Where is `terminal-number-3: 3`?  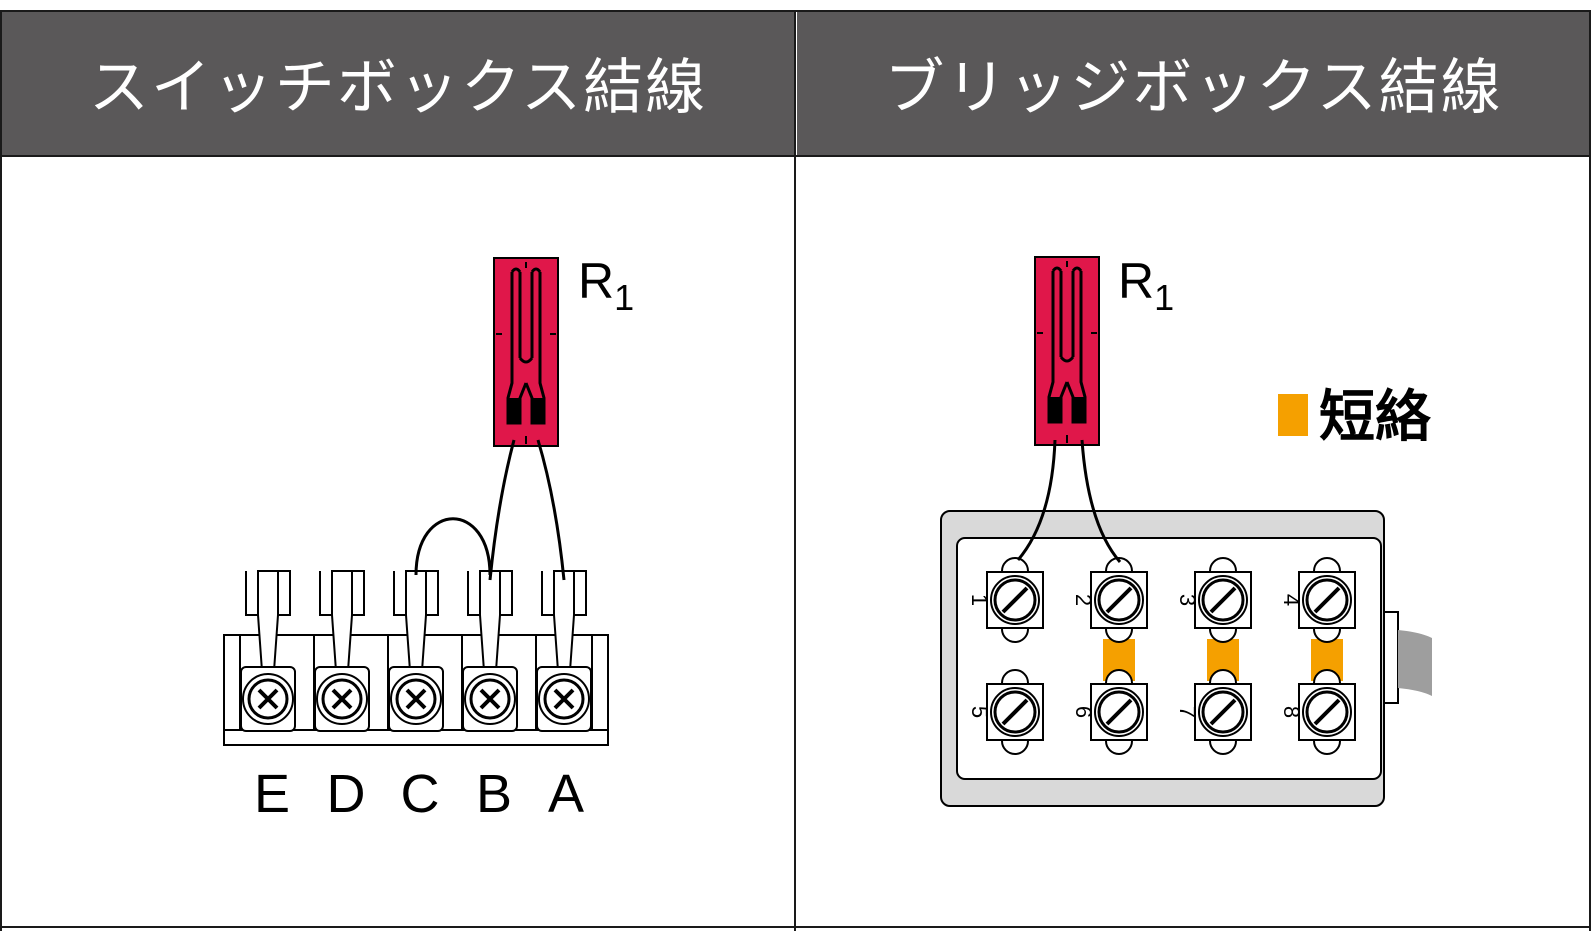 terminal-number-3: 3 is located at coordinates (1187, 600).